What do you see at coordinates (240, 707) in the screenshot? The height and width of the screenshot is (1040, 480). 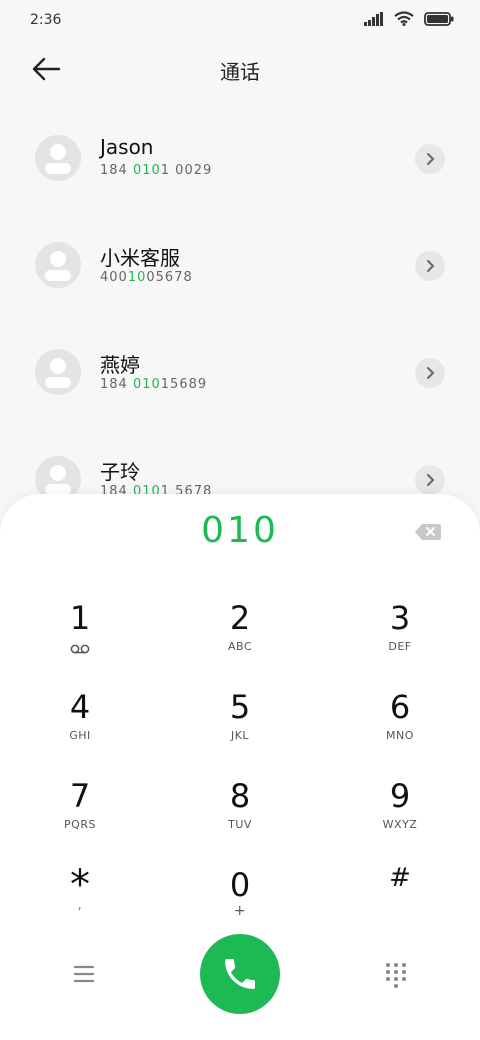 I see `key-digit: 5` at bounding box center [240, 707].